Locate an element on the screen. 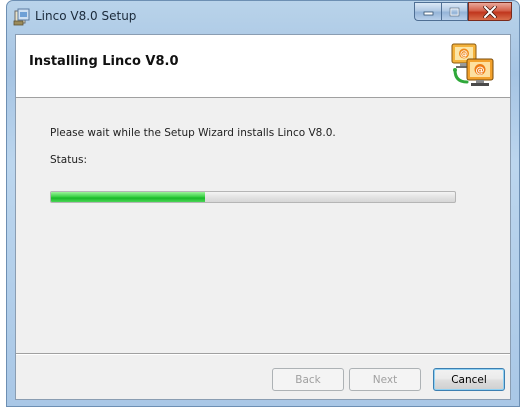 Image resolution: width=526 pixels, height=407 pixels. back-button: Back is located at coordinates (308, 379).